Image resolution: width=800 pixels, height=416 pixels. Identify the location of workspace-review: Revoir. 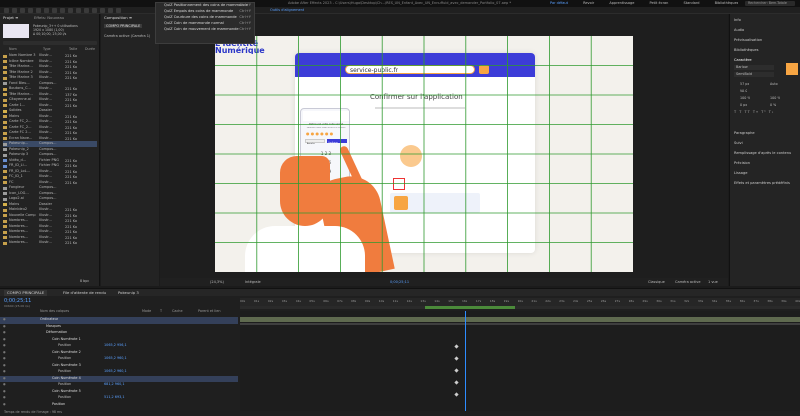
(588, 3).